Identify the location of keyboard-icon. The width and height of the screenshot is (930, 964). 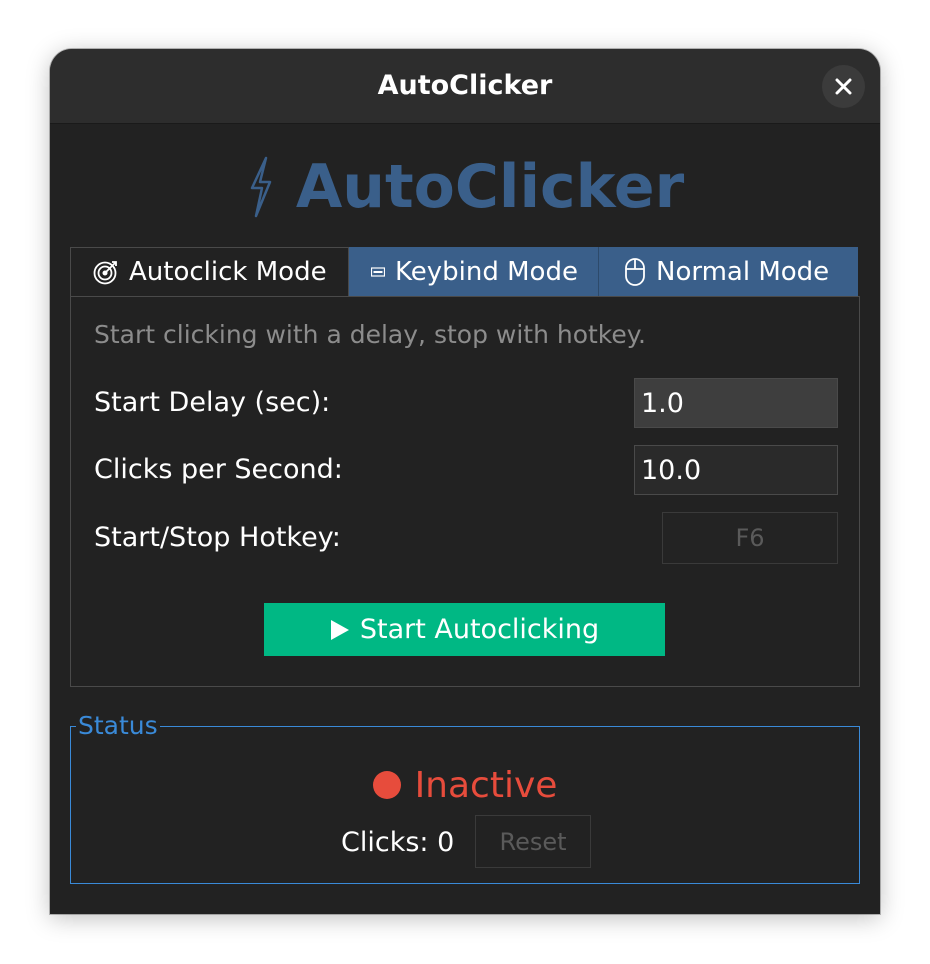
(378, 271).